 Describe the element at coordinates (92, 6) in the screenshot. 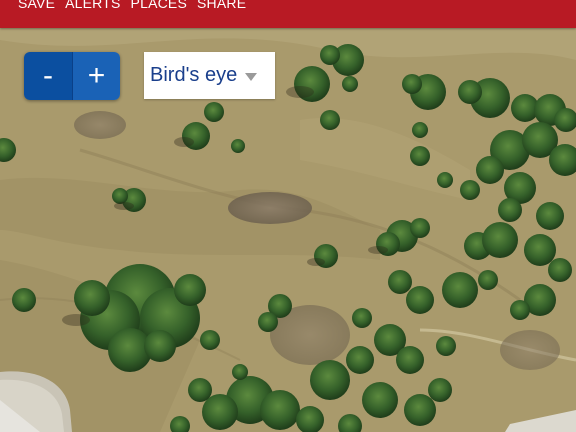

I see `alerts-link: ALERTS` at that location.